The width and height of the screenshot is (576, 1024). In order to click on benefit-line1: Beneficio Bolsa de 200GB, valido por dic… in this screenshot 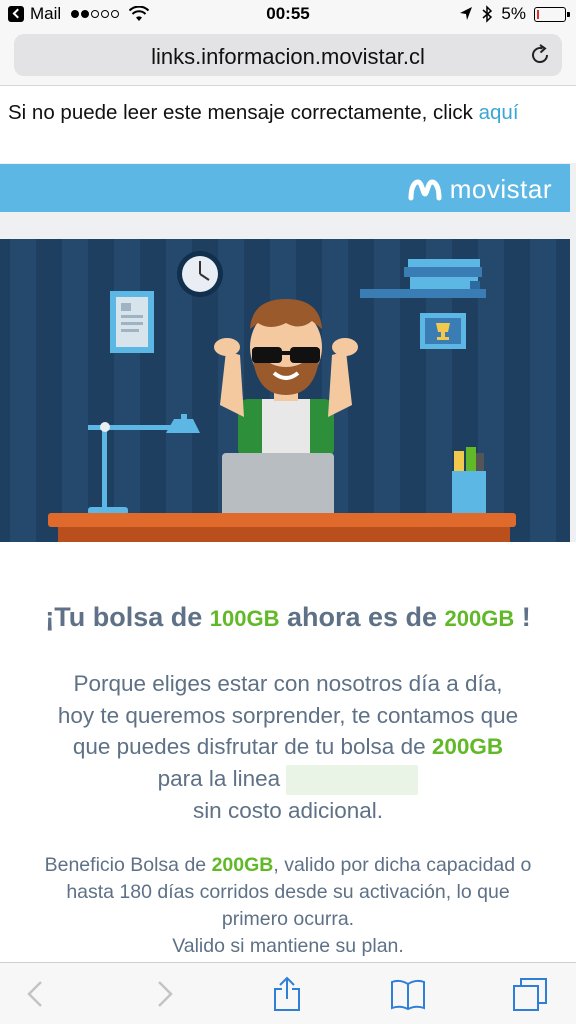, I will do `click(288, 865)`.